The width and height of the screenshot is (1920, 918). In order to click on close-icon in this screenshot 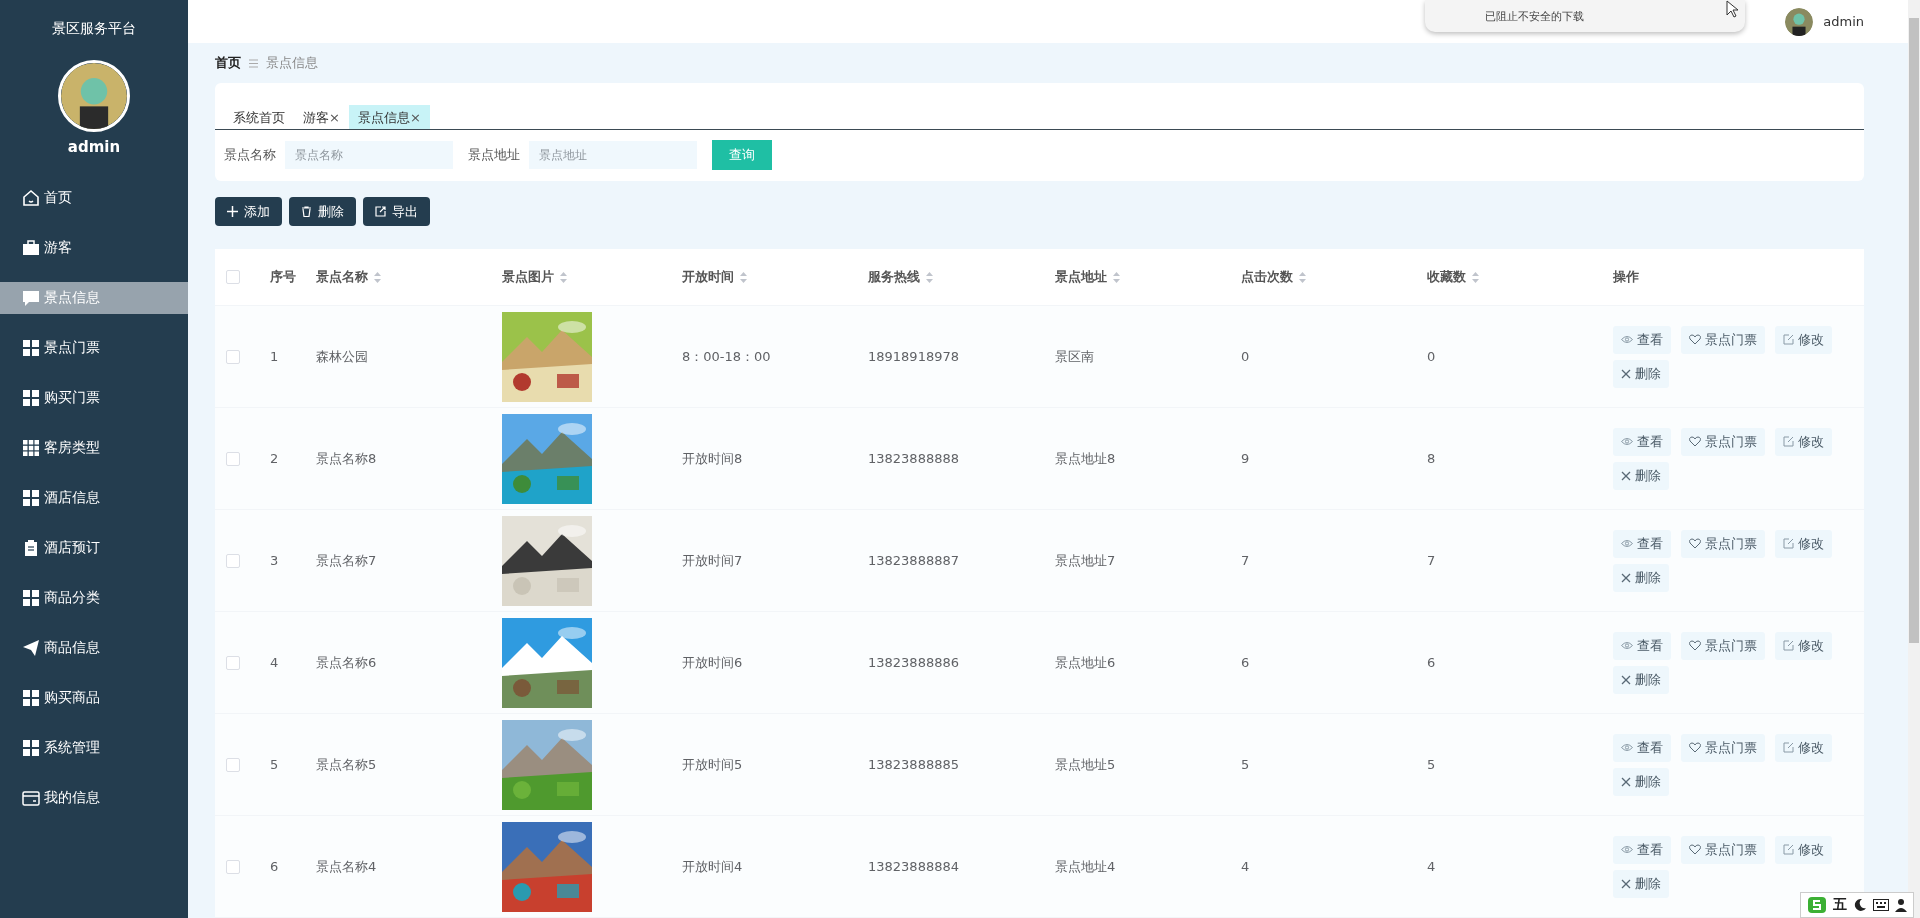, I will do `click(1626, 373)`.